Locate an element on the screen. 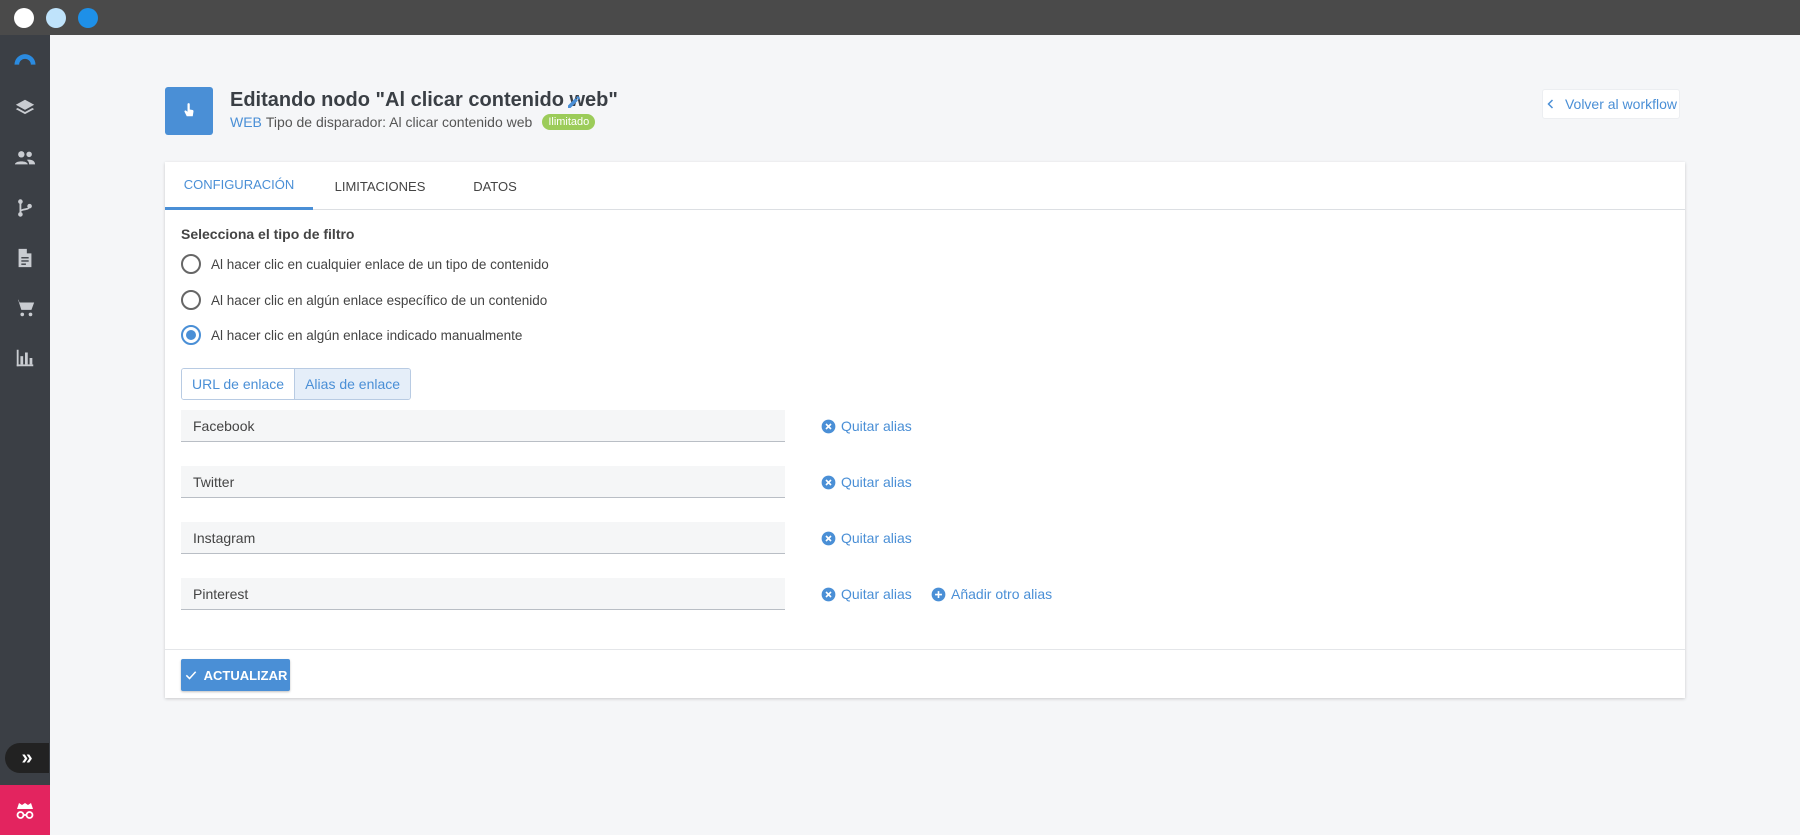 The width and height of the screenshot is (1800, 835). check-icon is located at coordinates (190, 675).